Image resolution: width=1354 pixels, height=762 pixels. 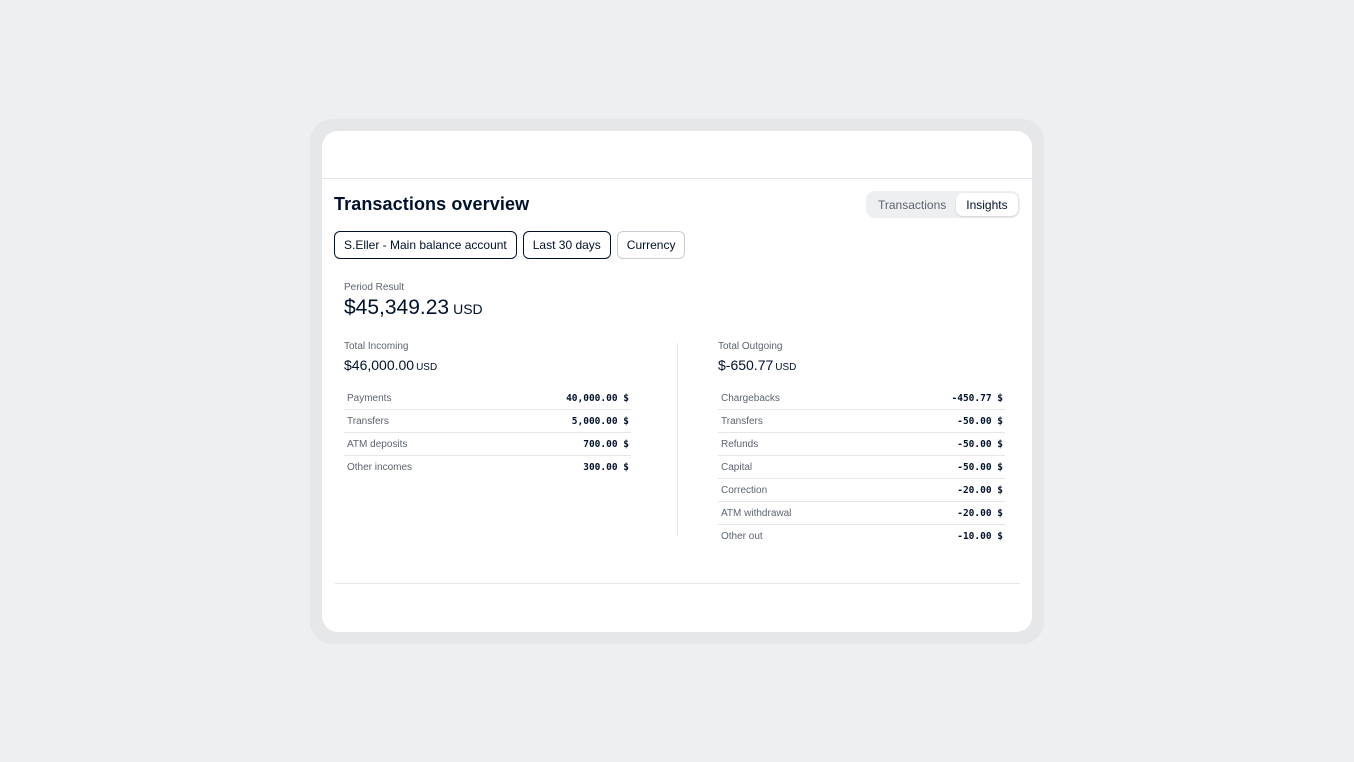 I want to click on account-filter-button: S.Eller - Main balance account, so click(x=425, y=245).